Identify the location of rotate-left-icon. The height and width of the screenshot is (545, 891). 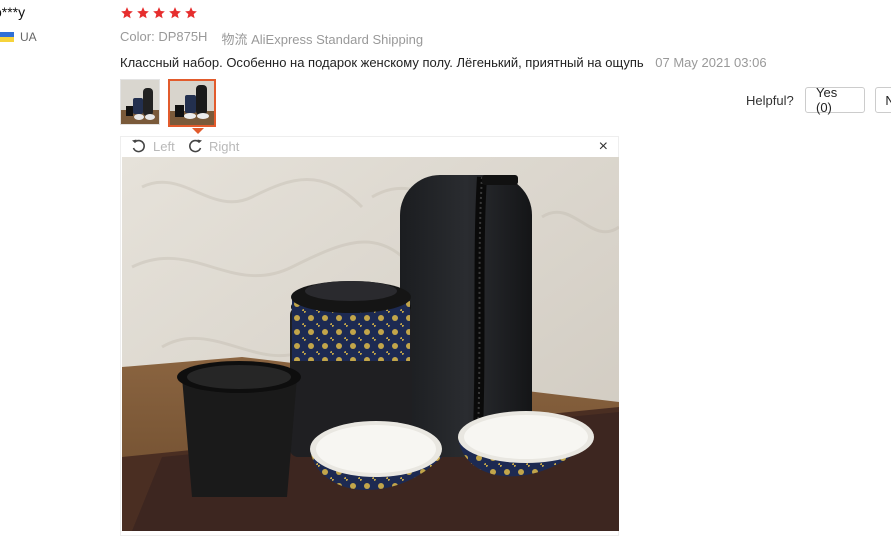
(138, 146).